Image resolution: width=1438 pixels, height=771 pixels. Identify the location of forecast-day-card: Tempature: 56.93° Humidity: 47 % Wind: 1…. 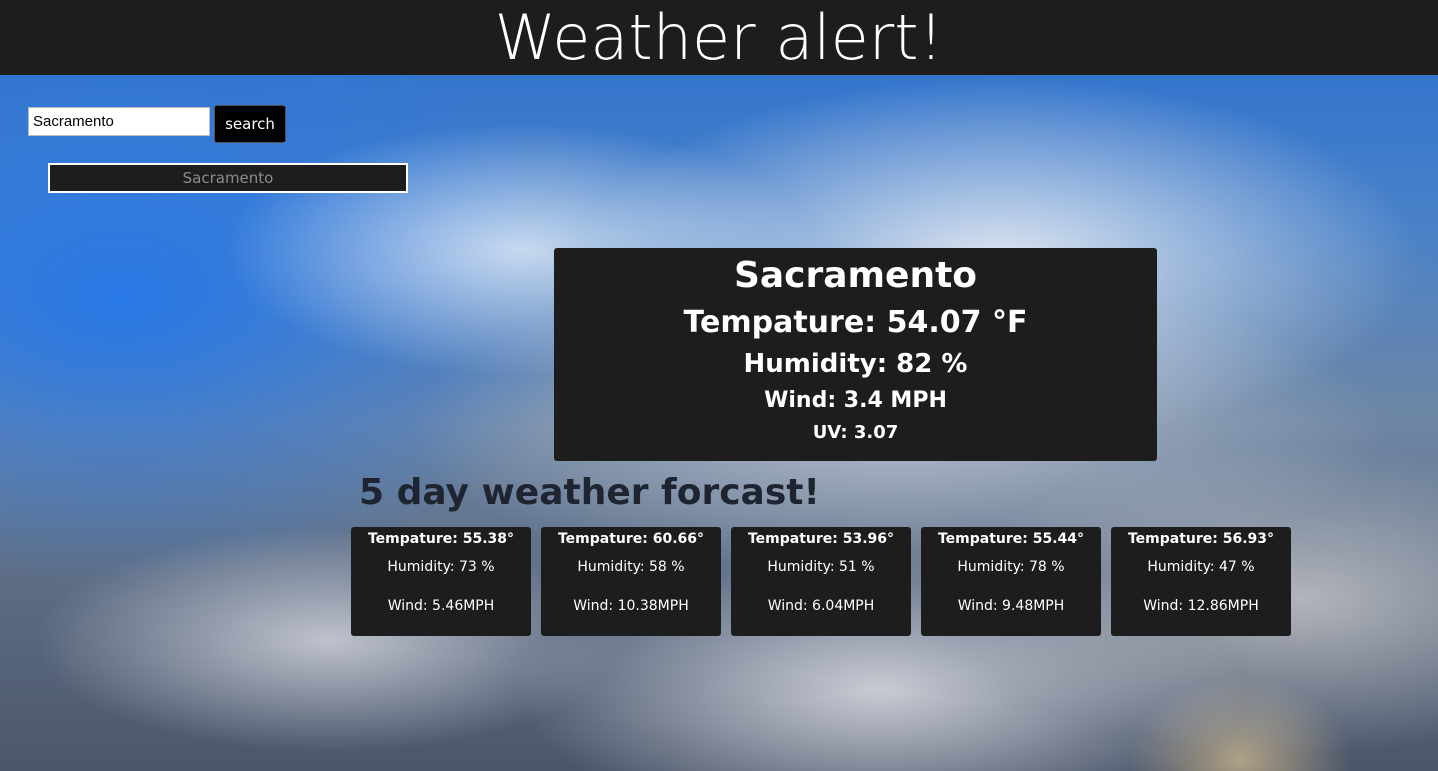
(1201, 581).